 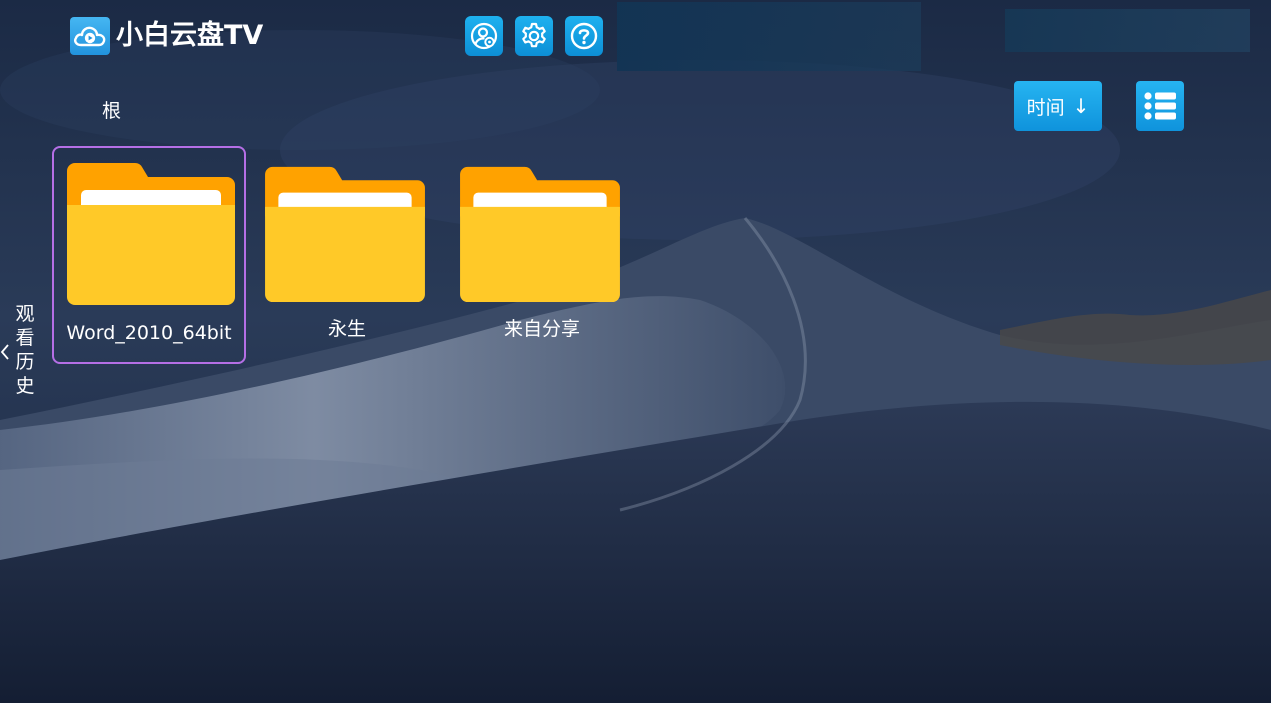 I want to click on help-button, so click(x=584, y=36).